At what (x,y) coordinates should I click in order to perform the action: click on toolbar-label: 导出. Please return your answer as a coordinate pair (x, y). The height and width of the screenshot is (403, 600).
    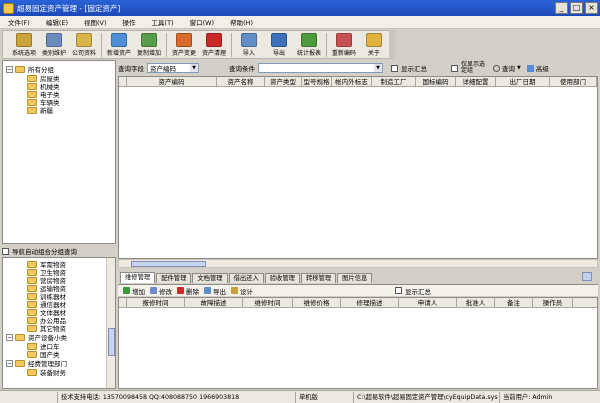
    Looking at the image, I should click on (278, 53).